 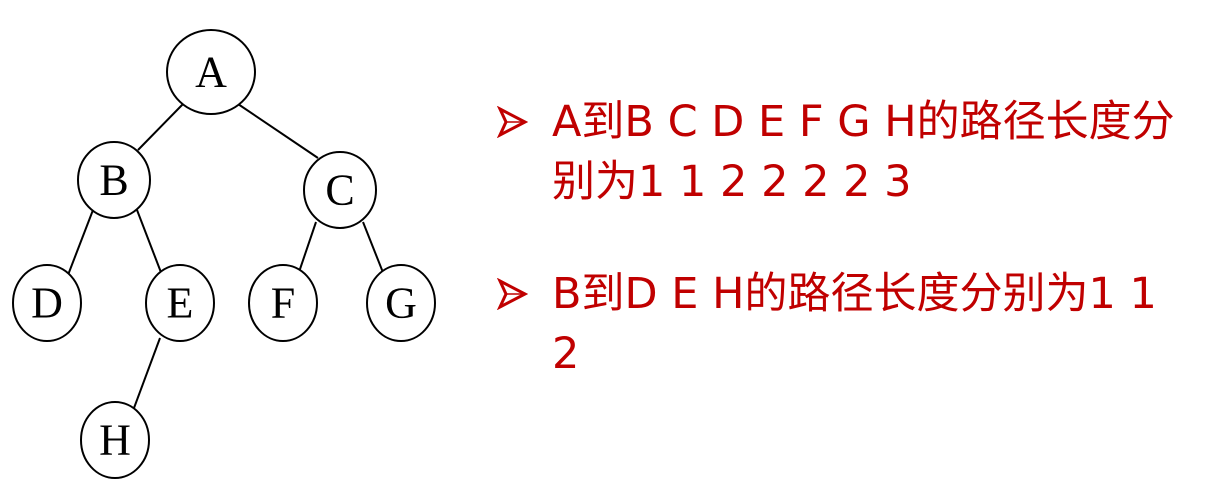 I want to click on bullet-item-b-paths: B到D E H的路径长度分别为1 1 2, so click(x=846, y=324).